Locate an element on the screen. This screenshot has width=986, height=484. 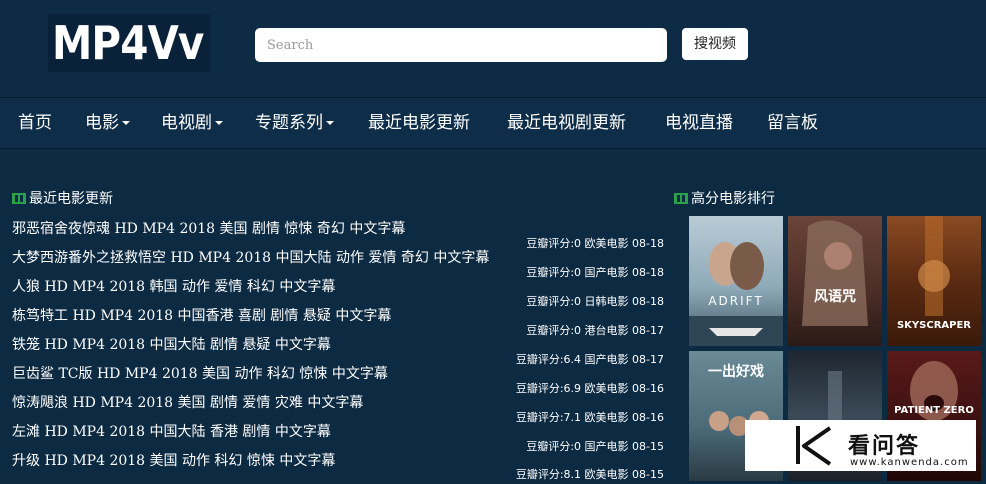
nav-latest-tv: 最近电视剧更新 is located at coordinates (566, 124).